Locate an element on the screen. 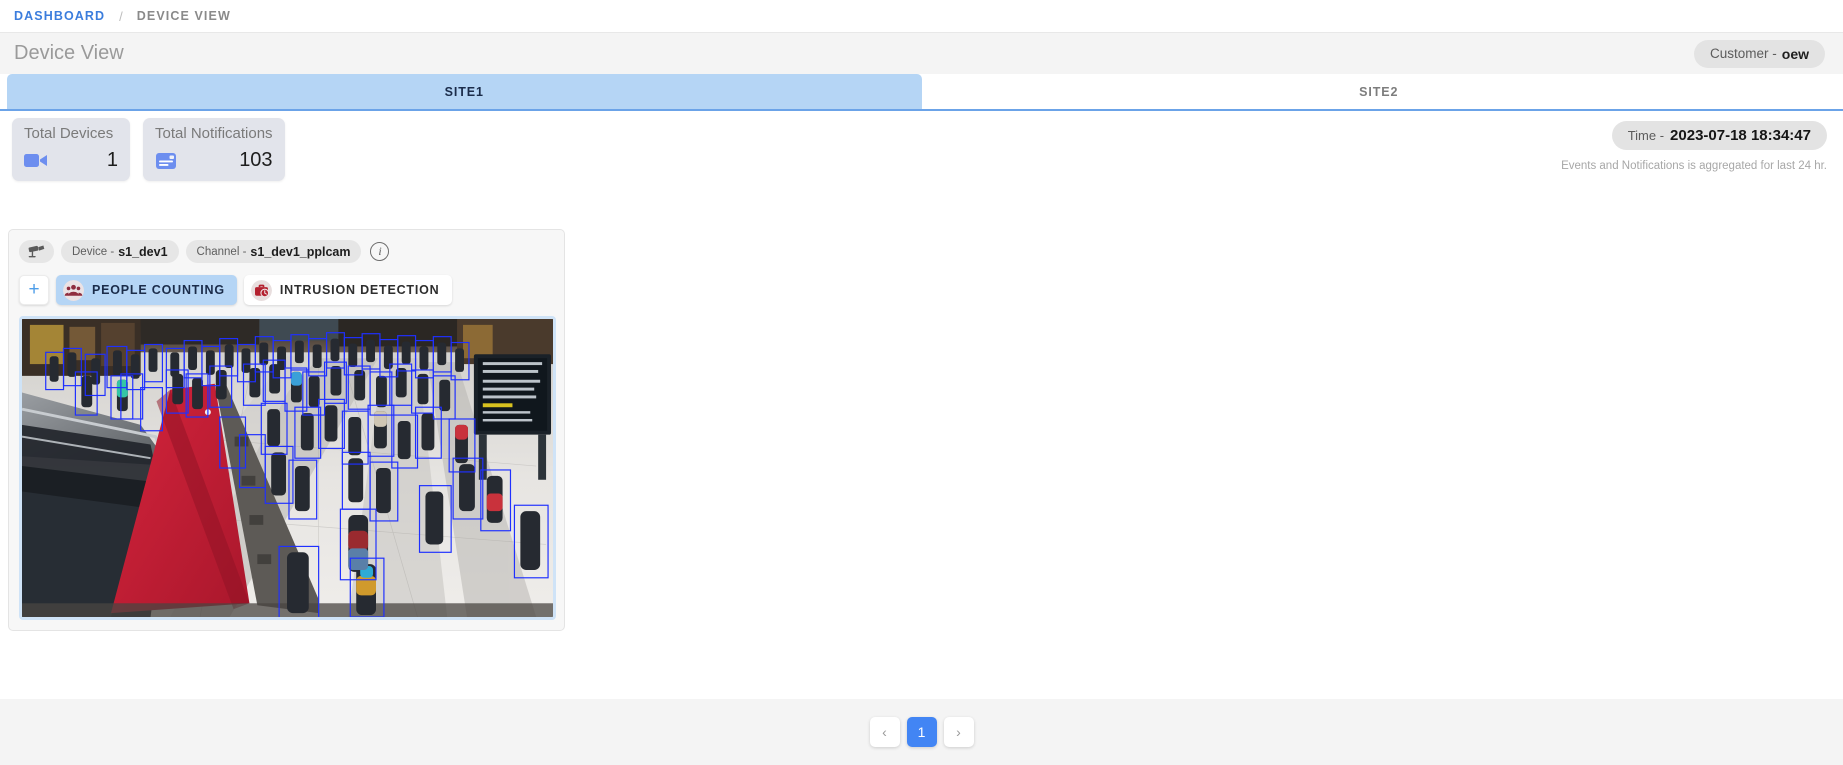 The image size is (1843, 765). pagination-next-button: › is located at coordinates (958, 732).